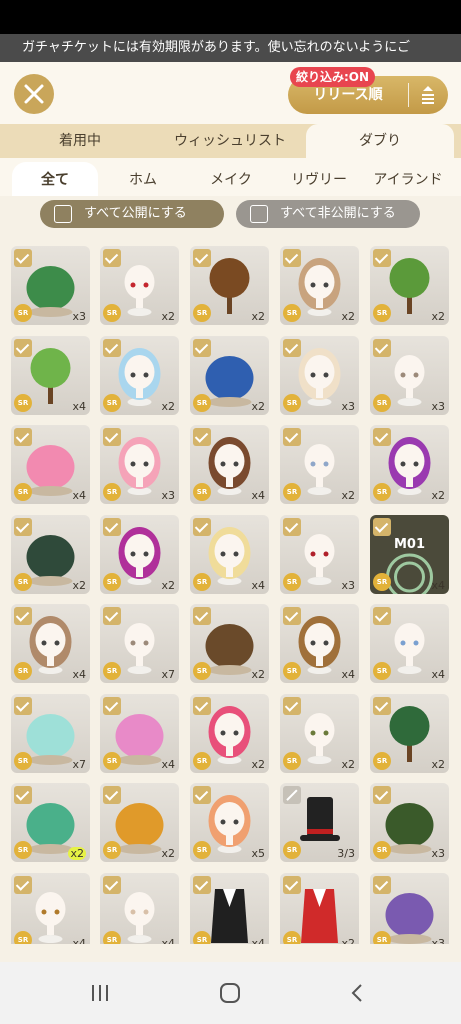 This screenshot has height=1024, width=461. What do you see at coordinates (319, 179) in the screenshot?
I see `subtab-livly: リヴリー` at bounding box center [319, 179].